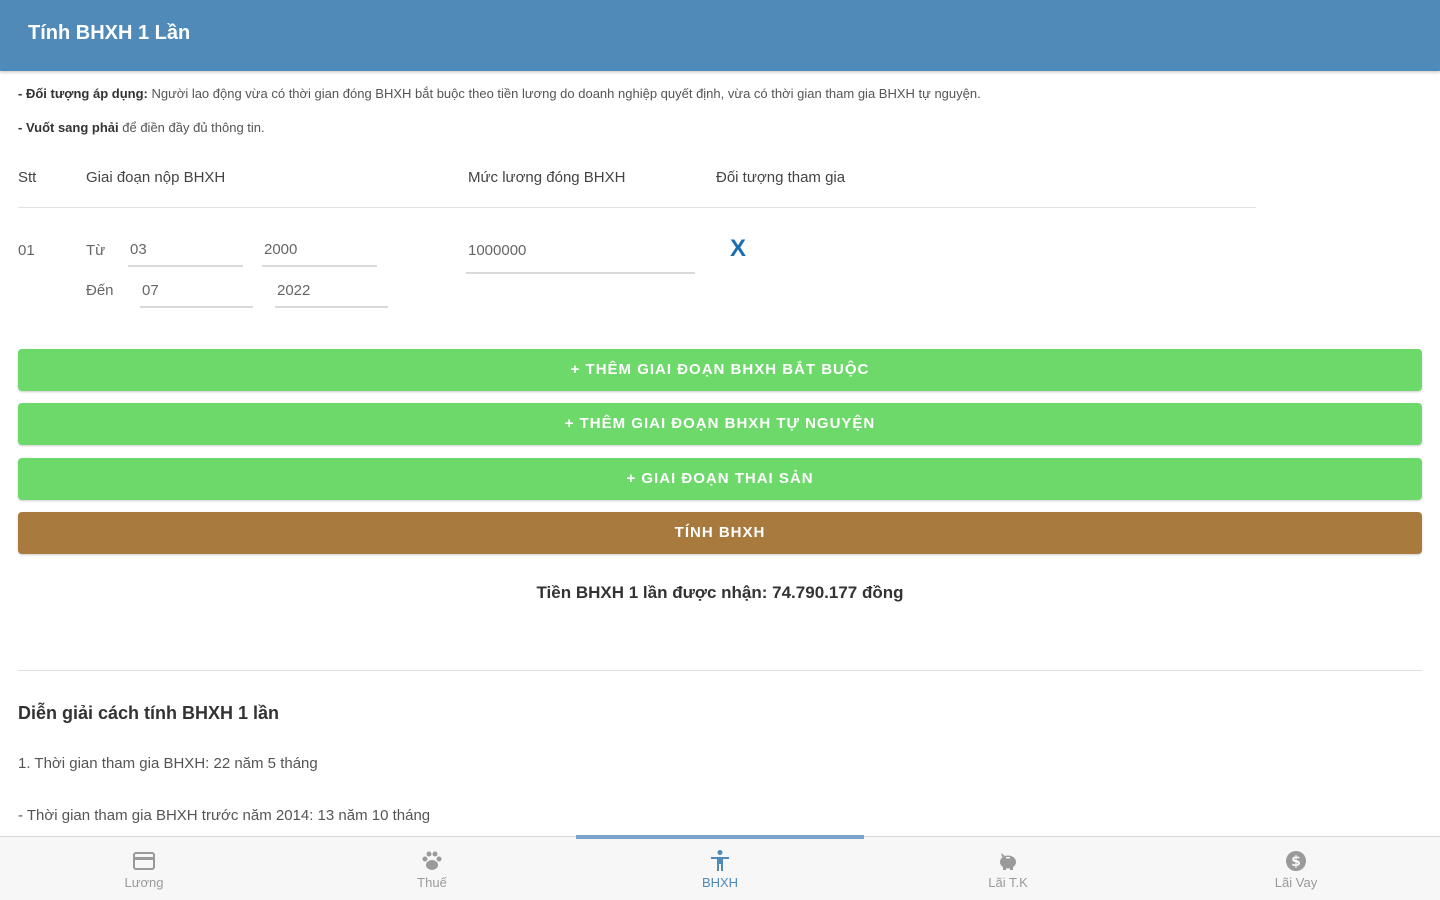 This screenshot has width=1440, height=900. Describe the element at coordinates (1008, 882) in the screenshot. I see `tab-label: Lãi T.K` at that location.